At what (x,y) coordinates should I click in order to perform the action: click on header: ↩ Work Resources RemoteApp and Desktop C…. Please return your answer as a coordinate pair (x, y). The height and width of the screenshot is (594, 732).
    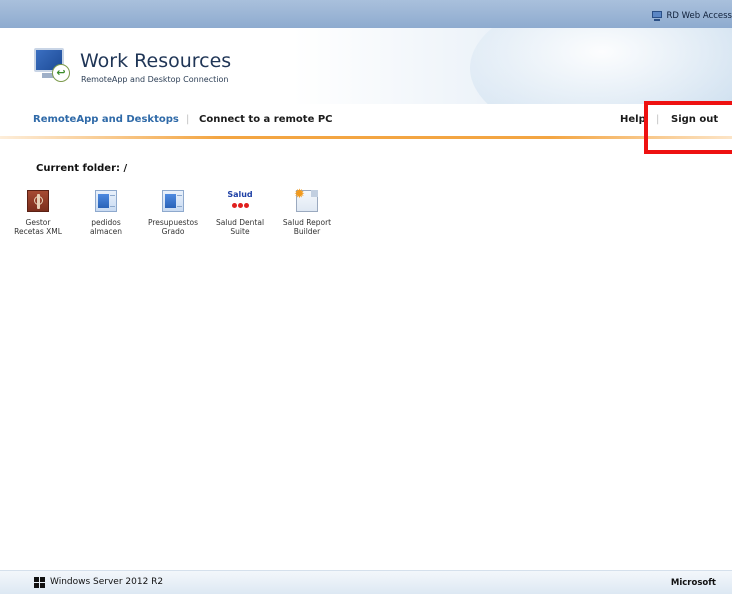
    Looking at the image, I should click on (366, 66).